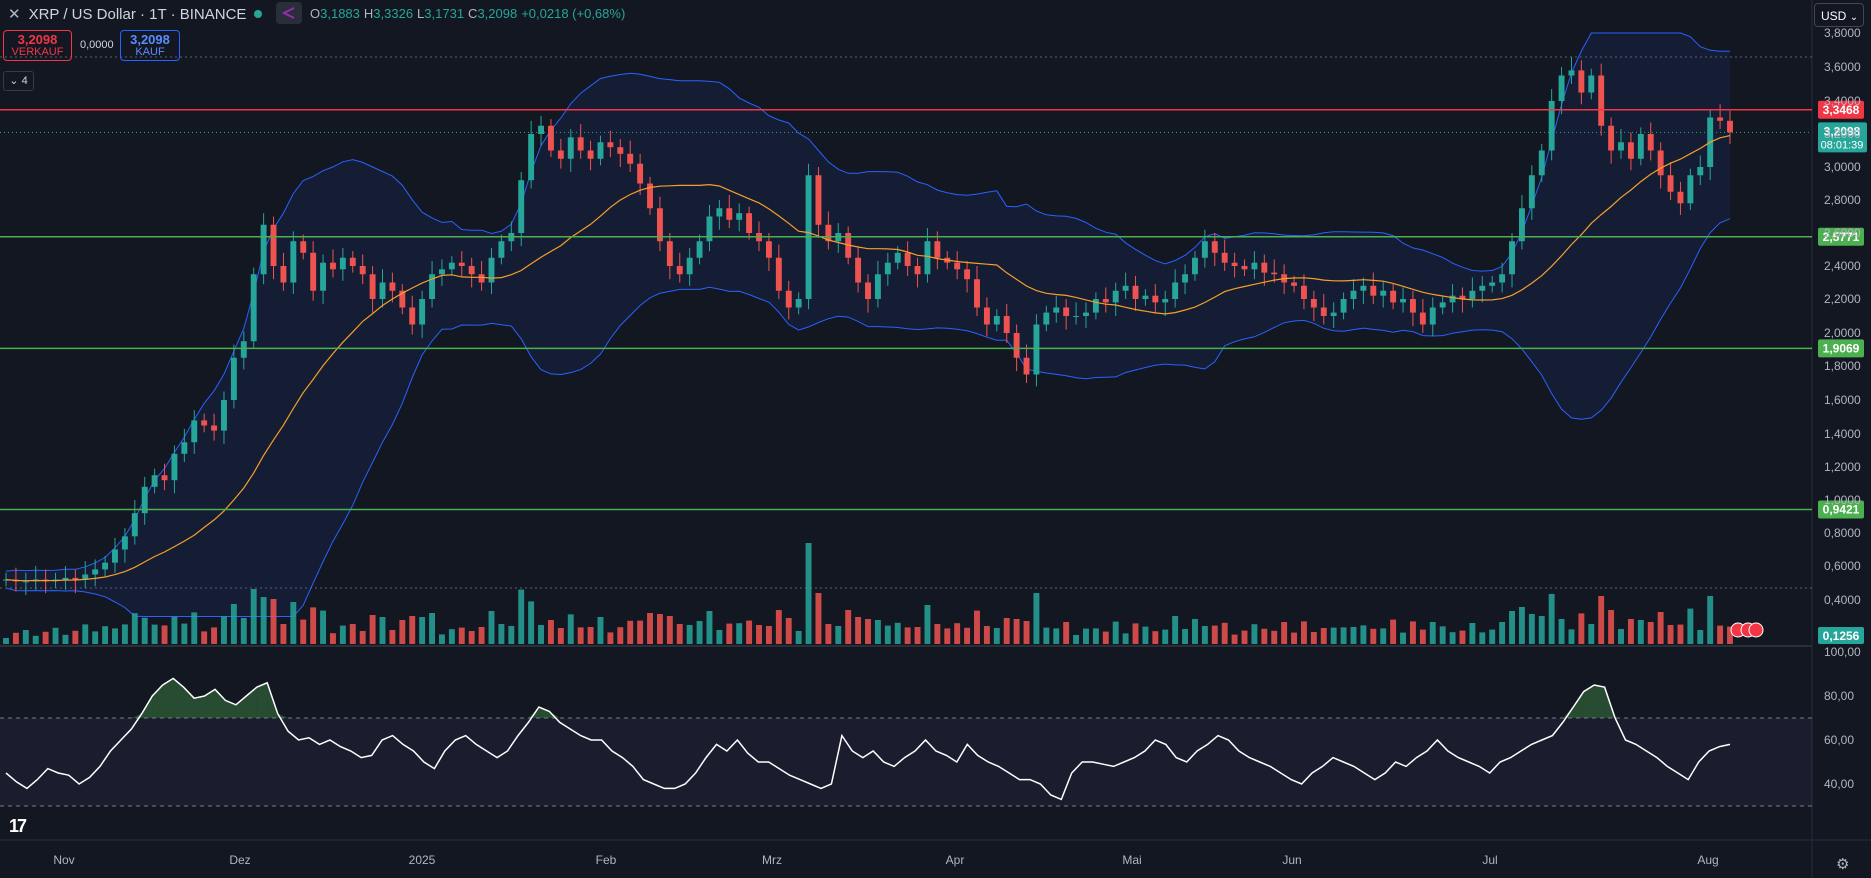  What do you see at coordinates (18, 81) in the screenshot?
I see `indicators-toggle: ⌄ 4` at bounding box center [18, 81].